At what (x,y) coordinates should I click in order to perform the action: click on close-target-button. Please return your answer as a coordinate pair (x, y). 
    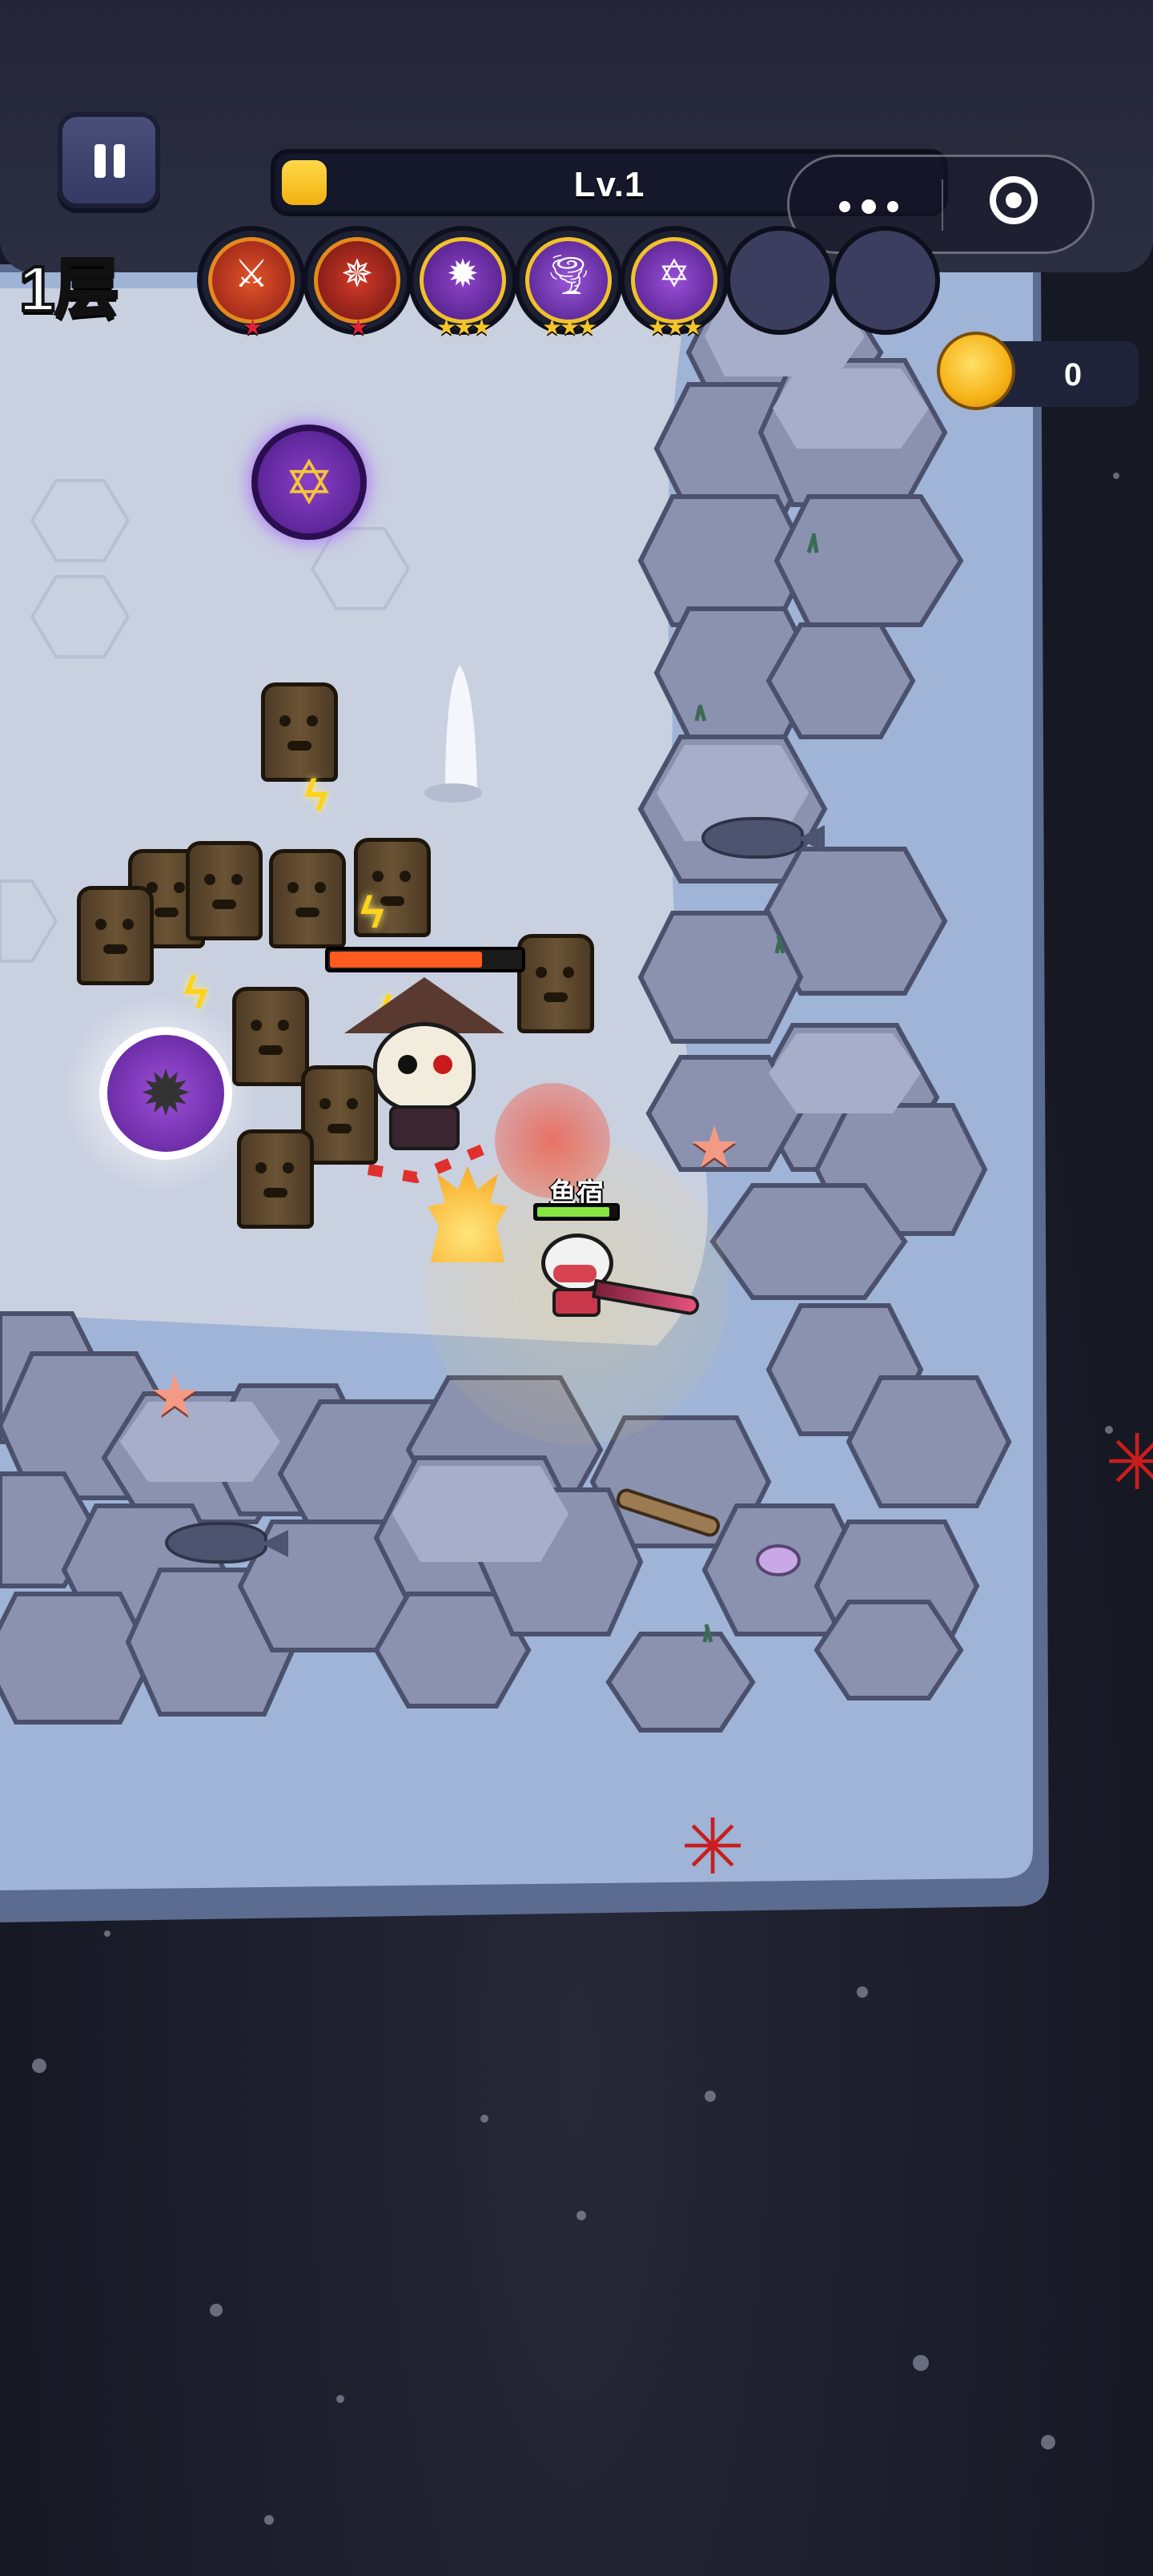
    Looking at the image, I should click on (1018, 205).